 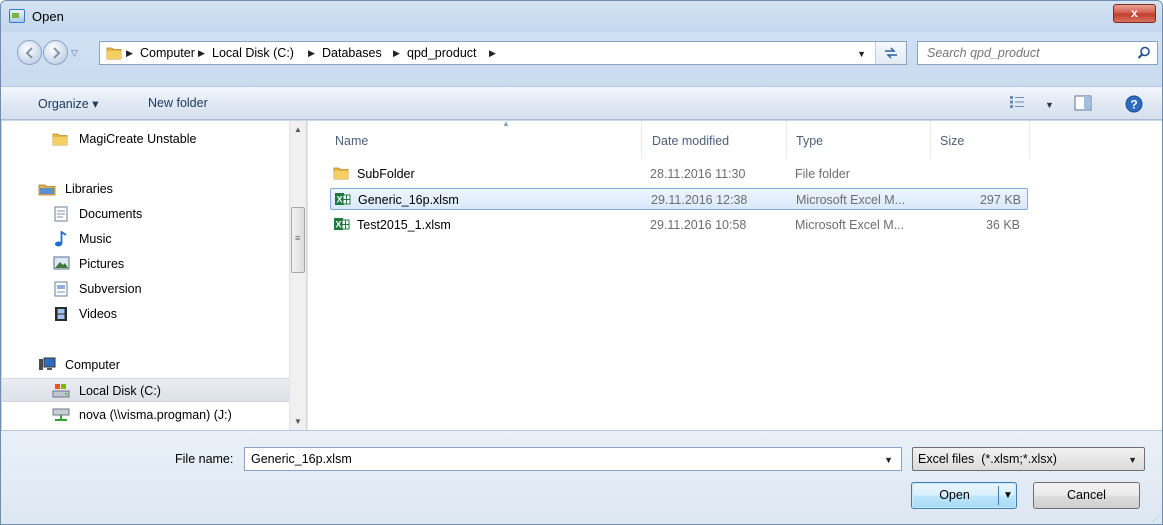 I want to click on new-folder-button: New folder, so click(x=178, y=103).